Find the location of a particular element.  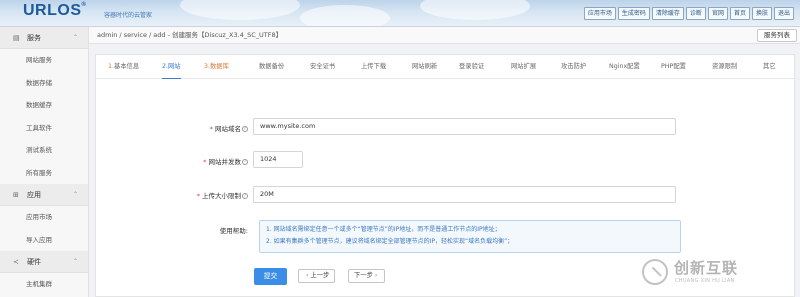

urlos-logo: URLOS® is located at coordinates (54, 11).